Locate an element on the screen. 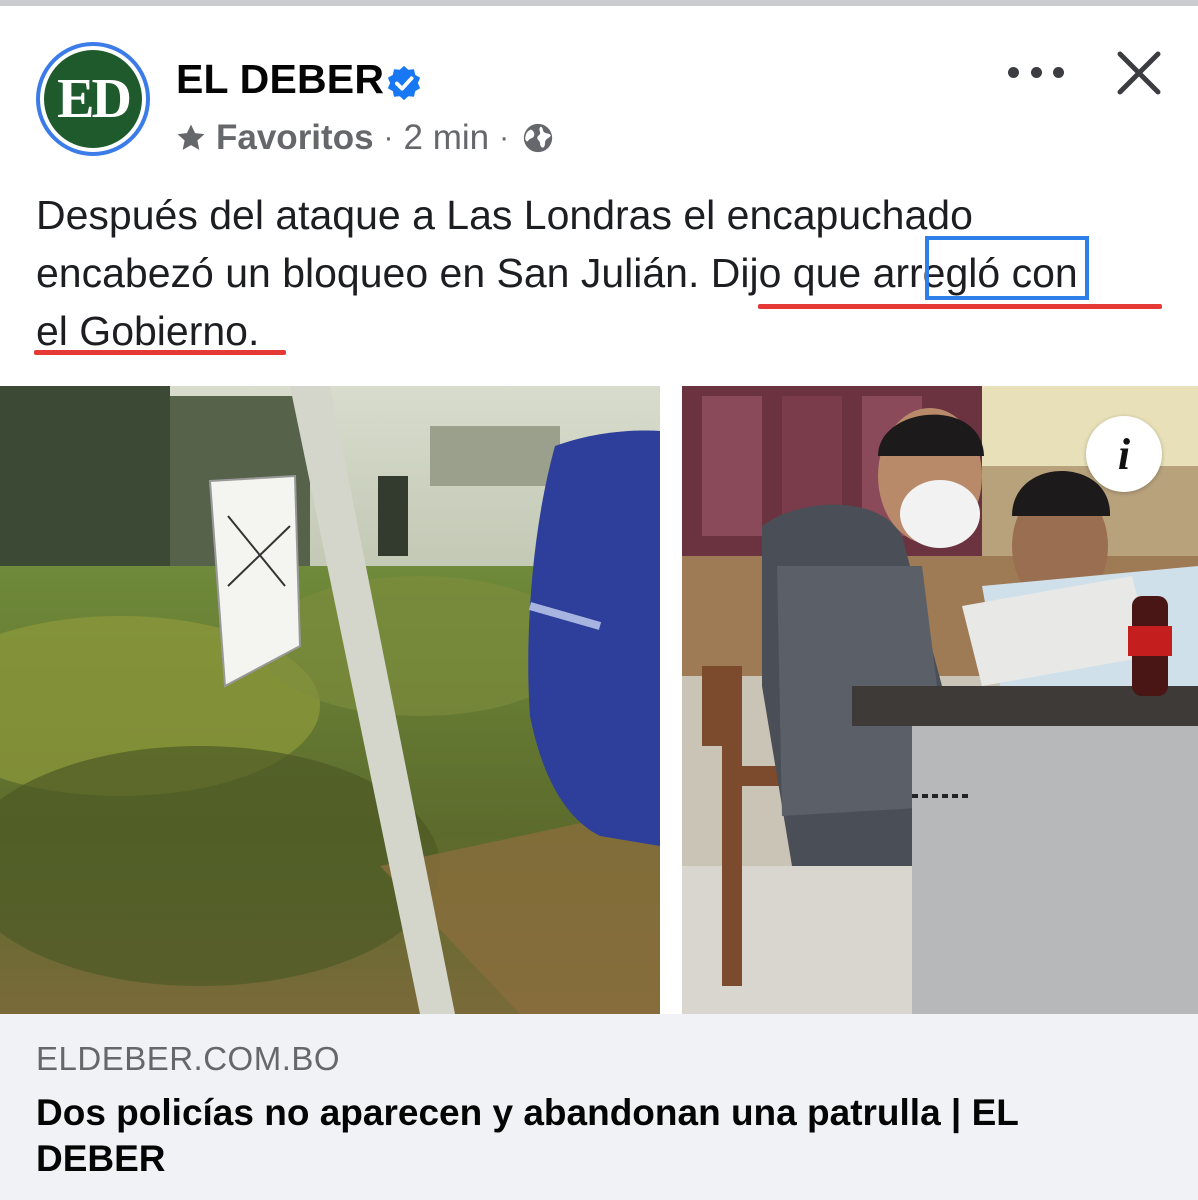 The height and width of the screenshot is (1200, 1198). link-domain: ELDEBER.COM.BO is located at coordinates (188, 1058).